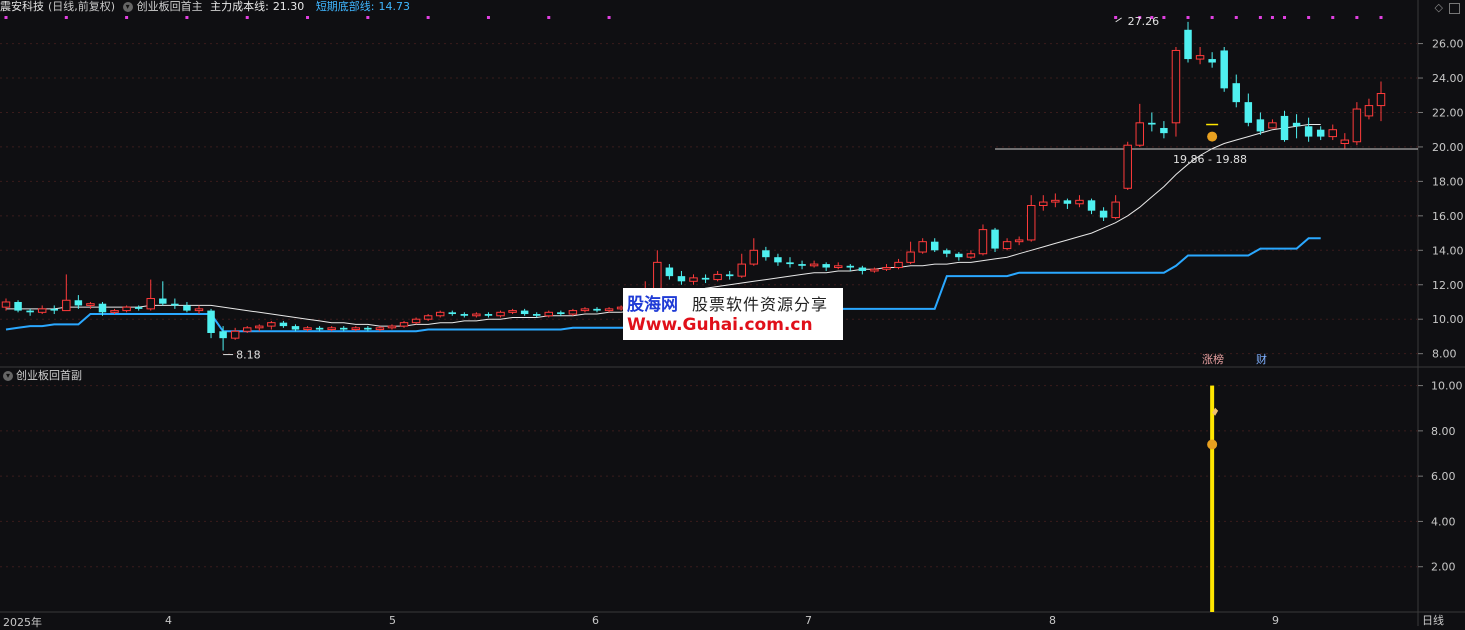 This screenshot has height=630, width=1465. I want to click on x-axis-label: 2025年, so click(22, 622).